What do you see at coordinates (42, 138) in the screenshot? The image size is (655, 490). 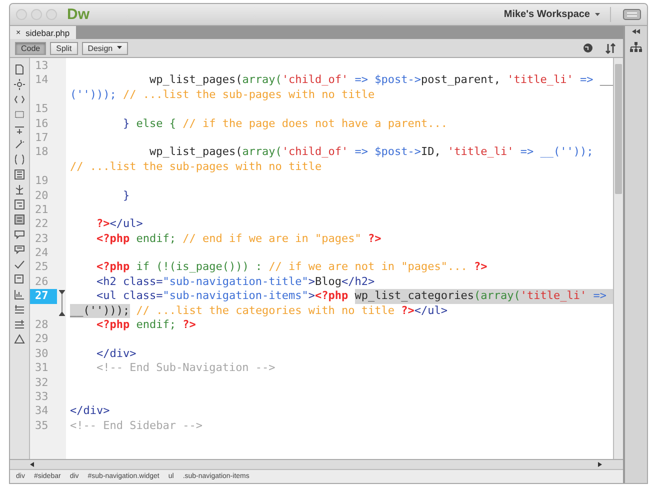 I see `line-number: 17` at bounding box center [42, 138].